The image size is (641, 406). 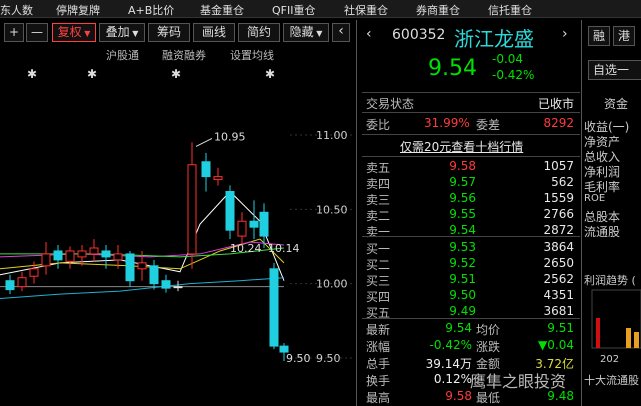 I want to click on jianyue-button: 简约, so click(x=259, y=32).